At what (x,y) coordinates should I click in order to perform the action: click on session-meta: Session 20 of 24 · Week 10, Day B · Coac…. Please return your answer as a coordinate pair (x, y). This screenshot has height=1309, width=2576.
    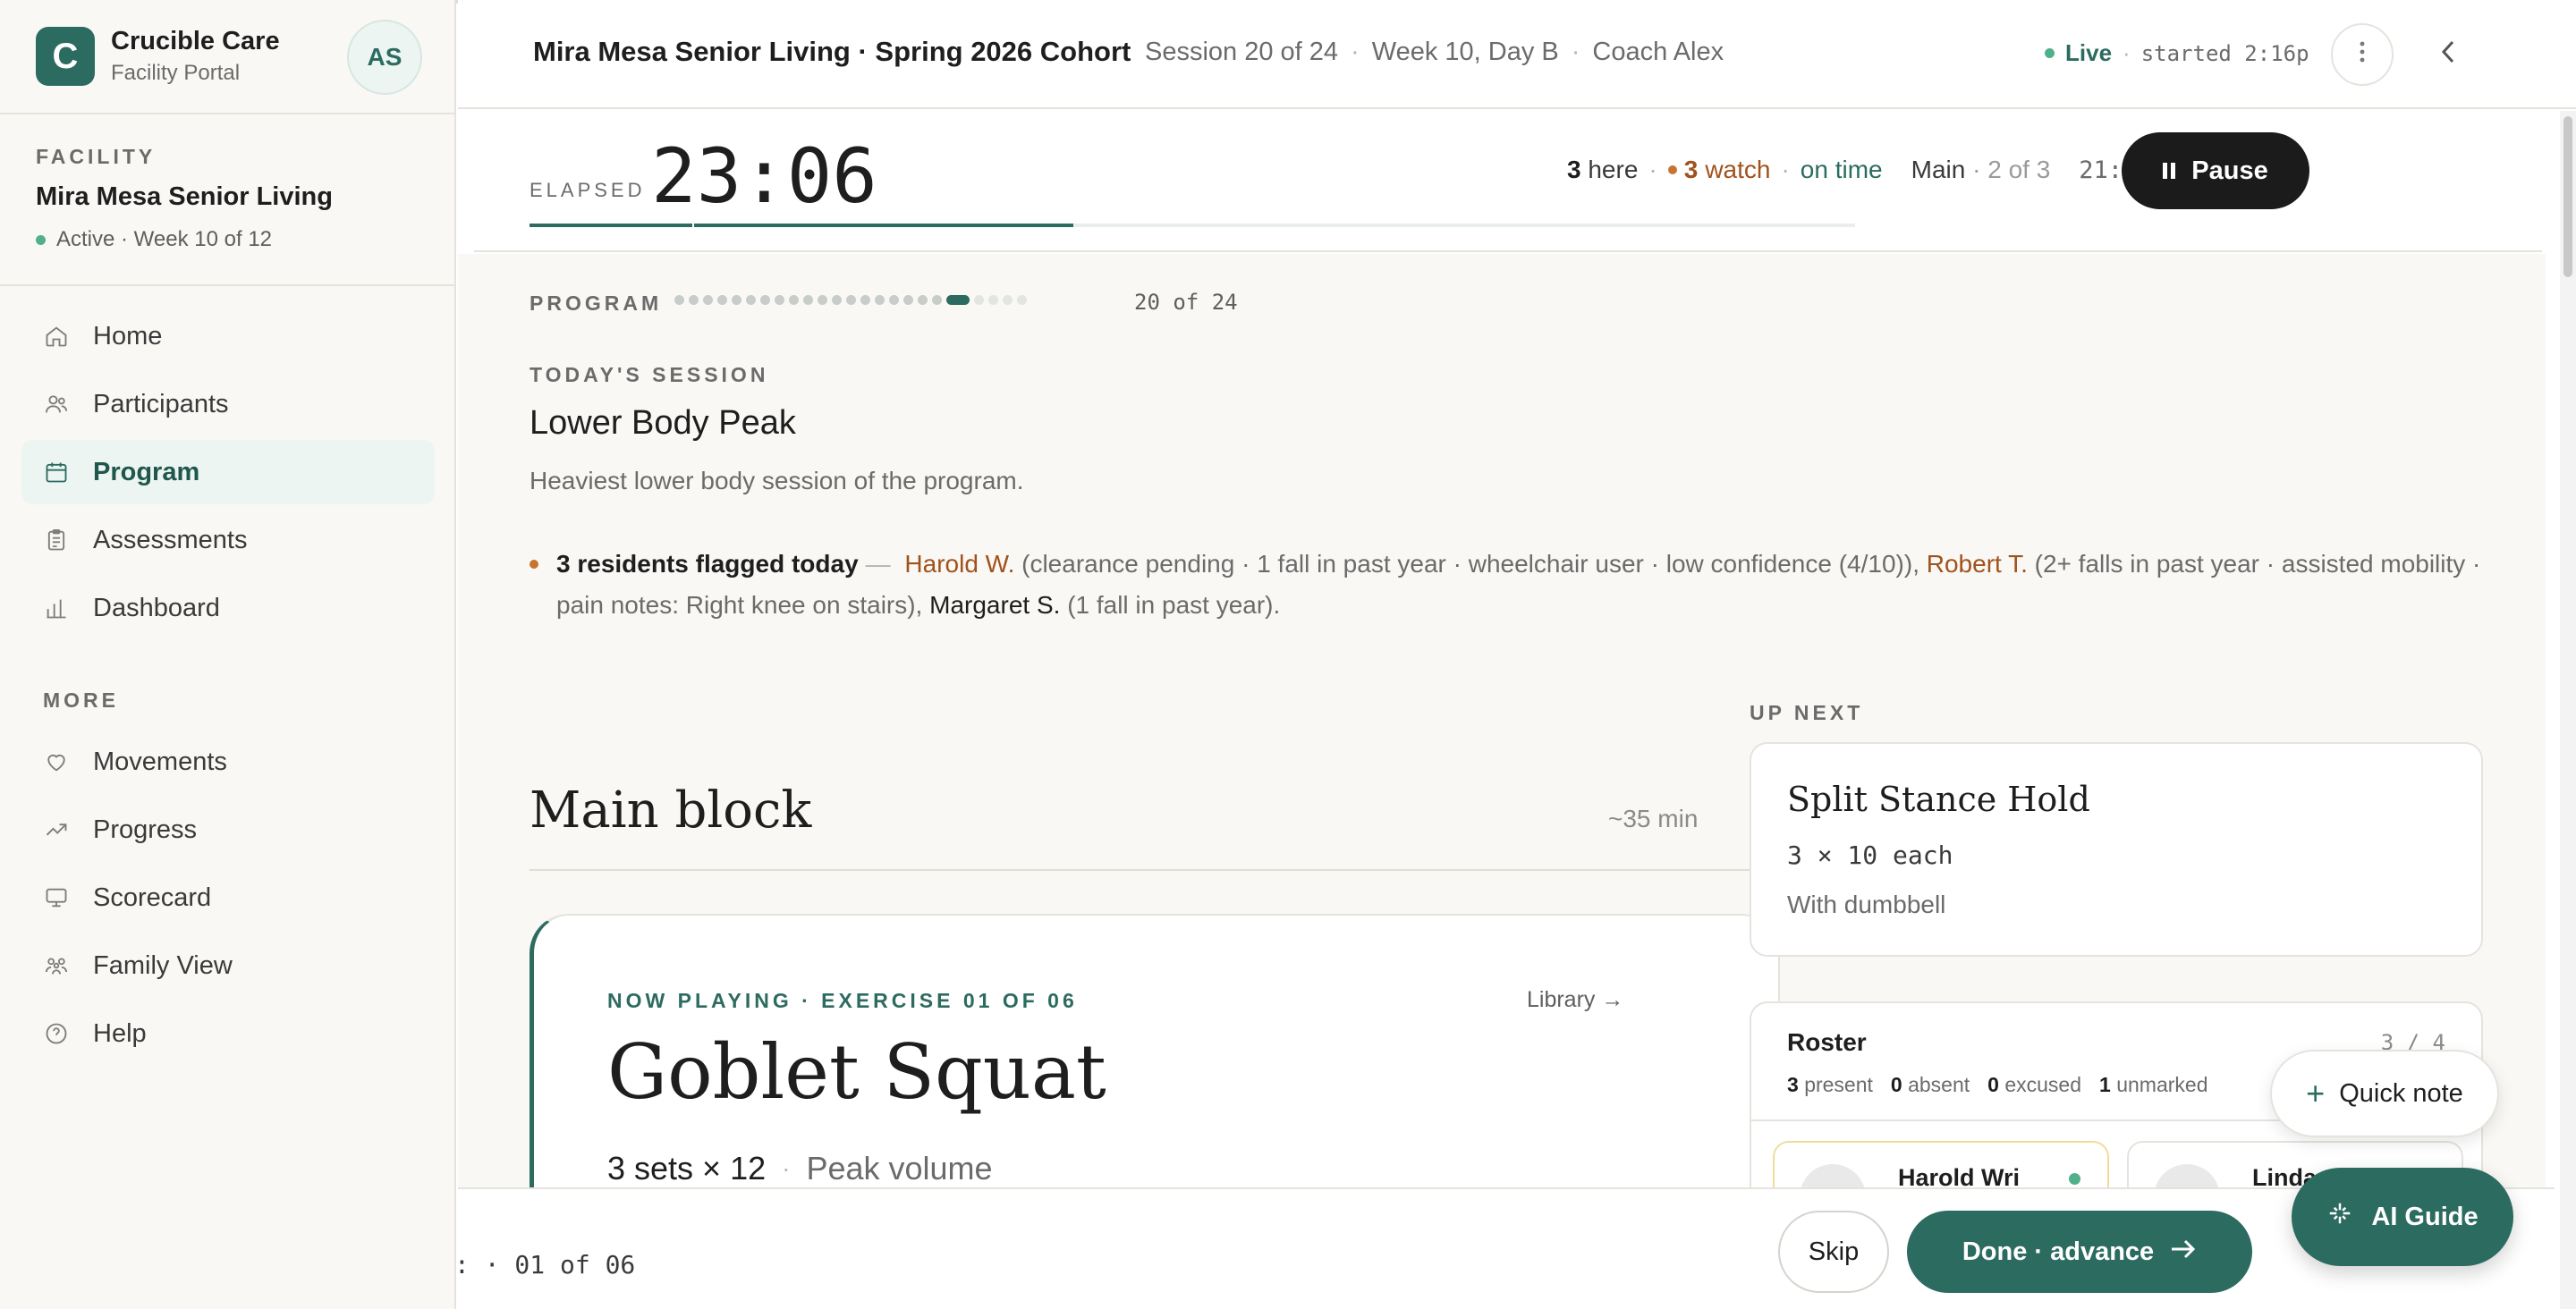
    Looking at the image, I should click on (1434, 52).